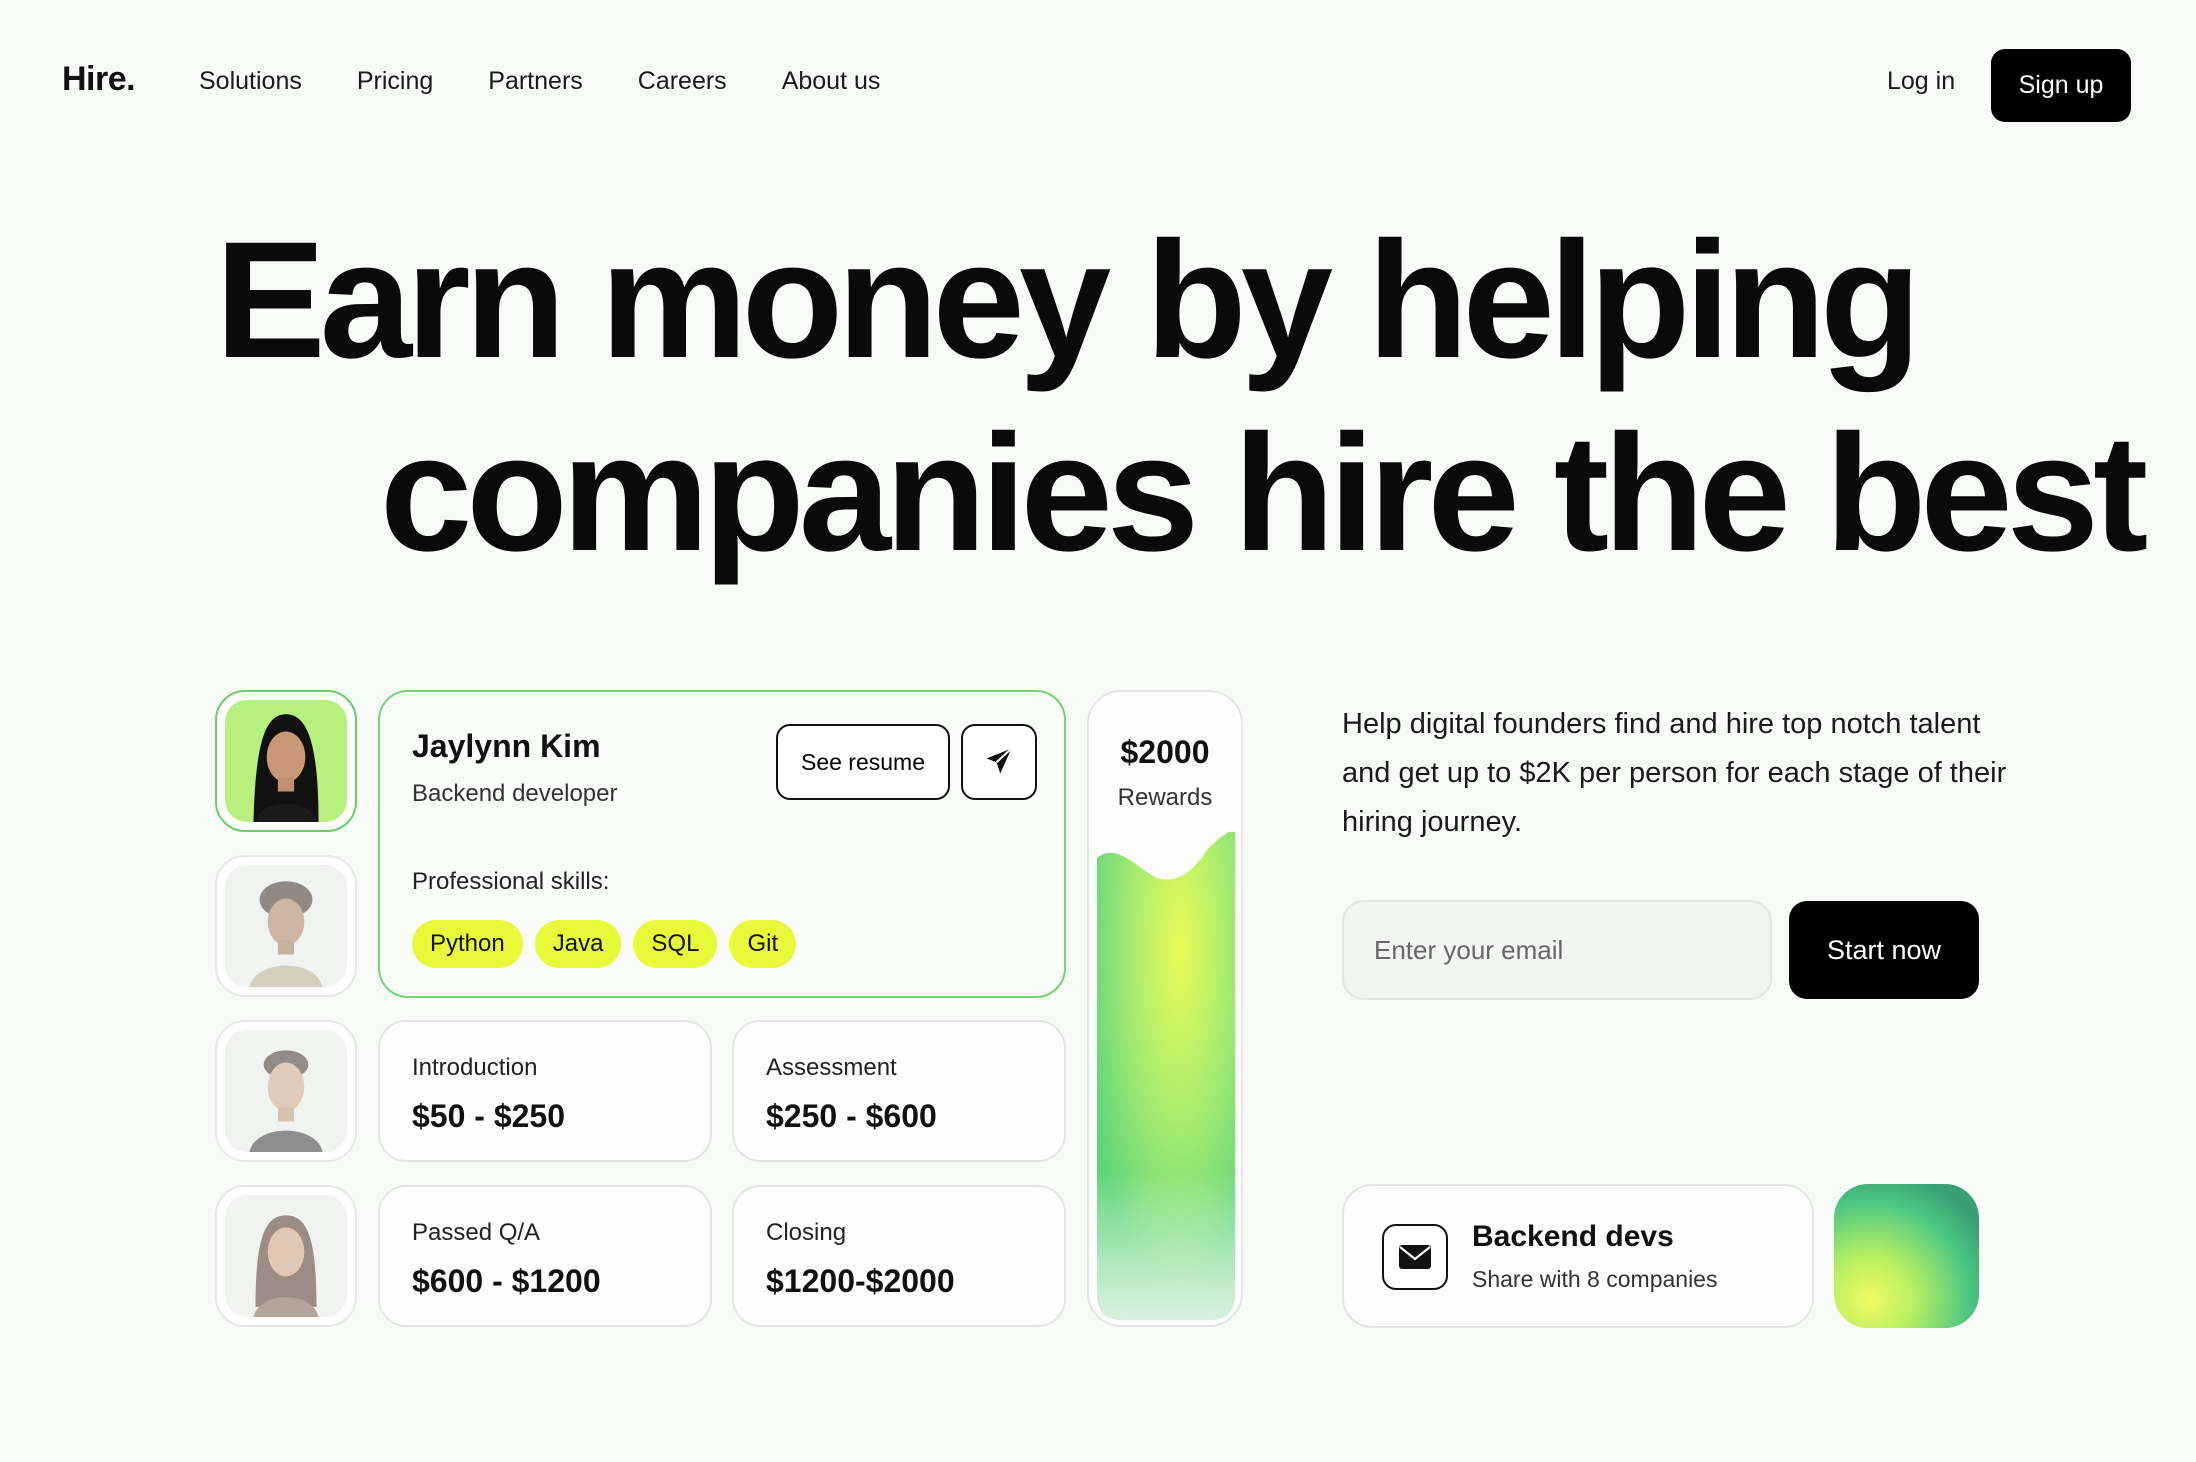 This screenshot has width=2196, height=1462. I want to click on rewards-amount: $2000, so click(1165, 752).